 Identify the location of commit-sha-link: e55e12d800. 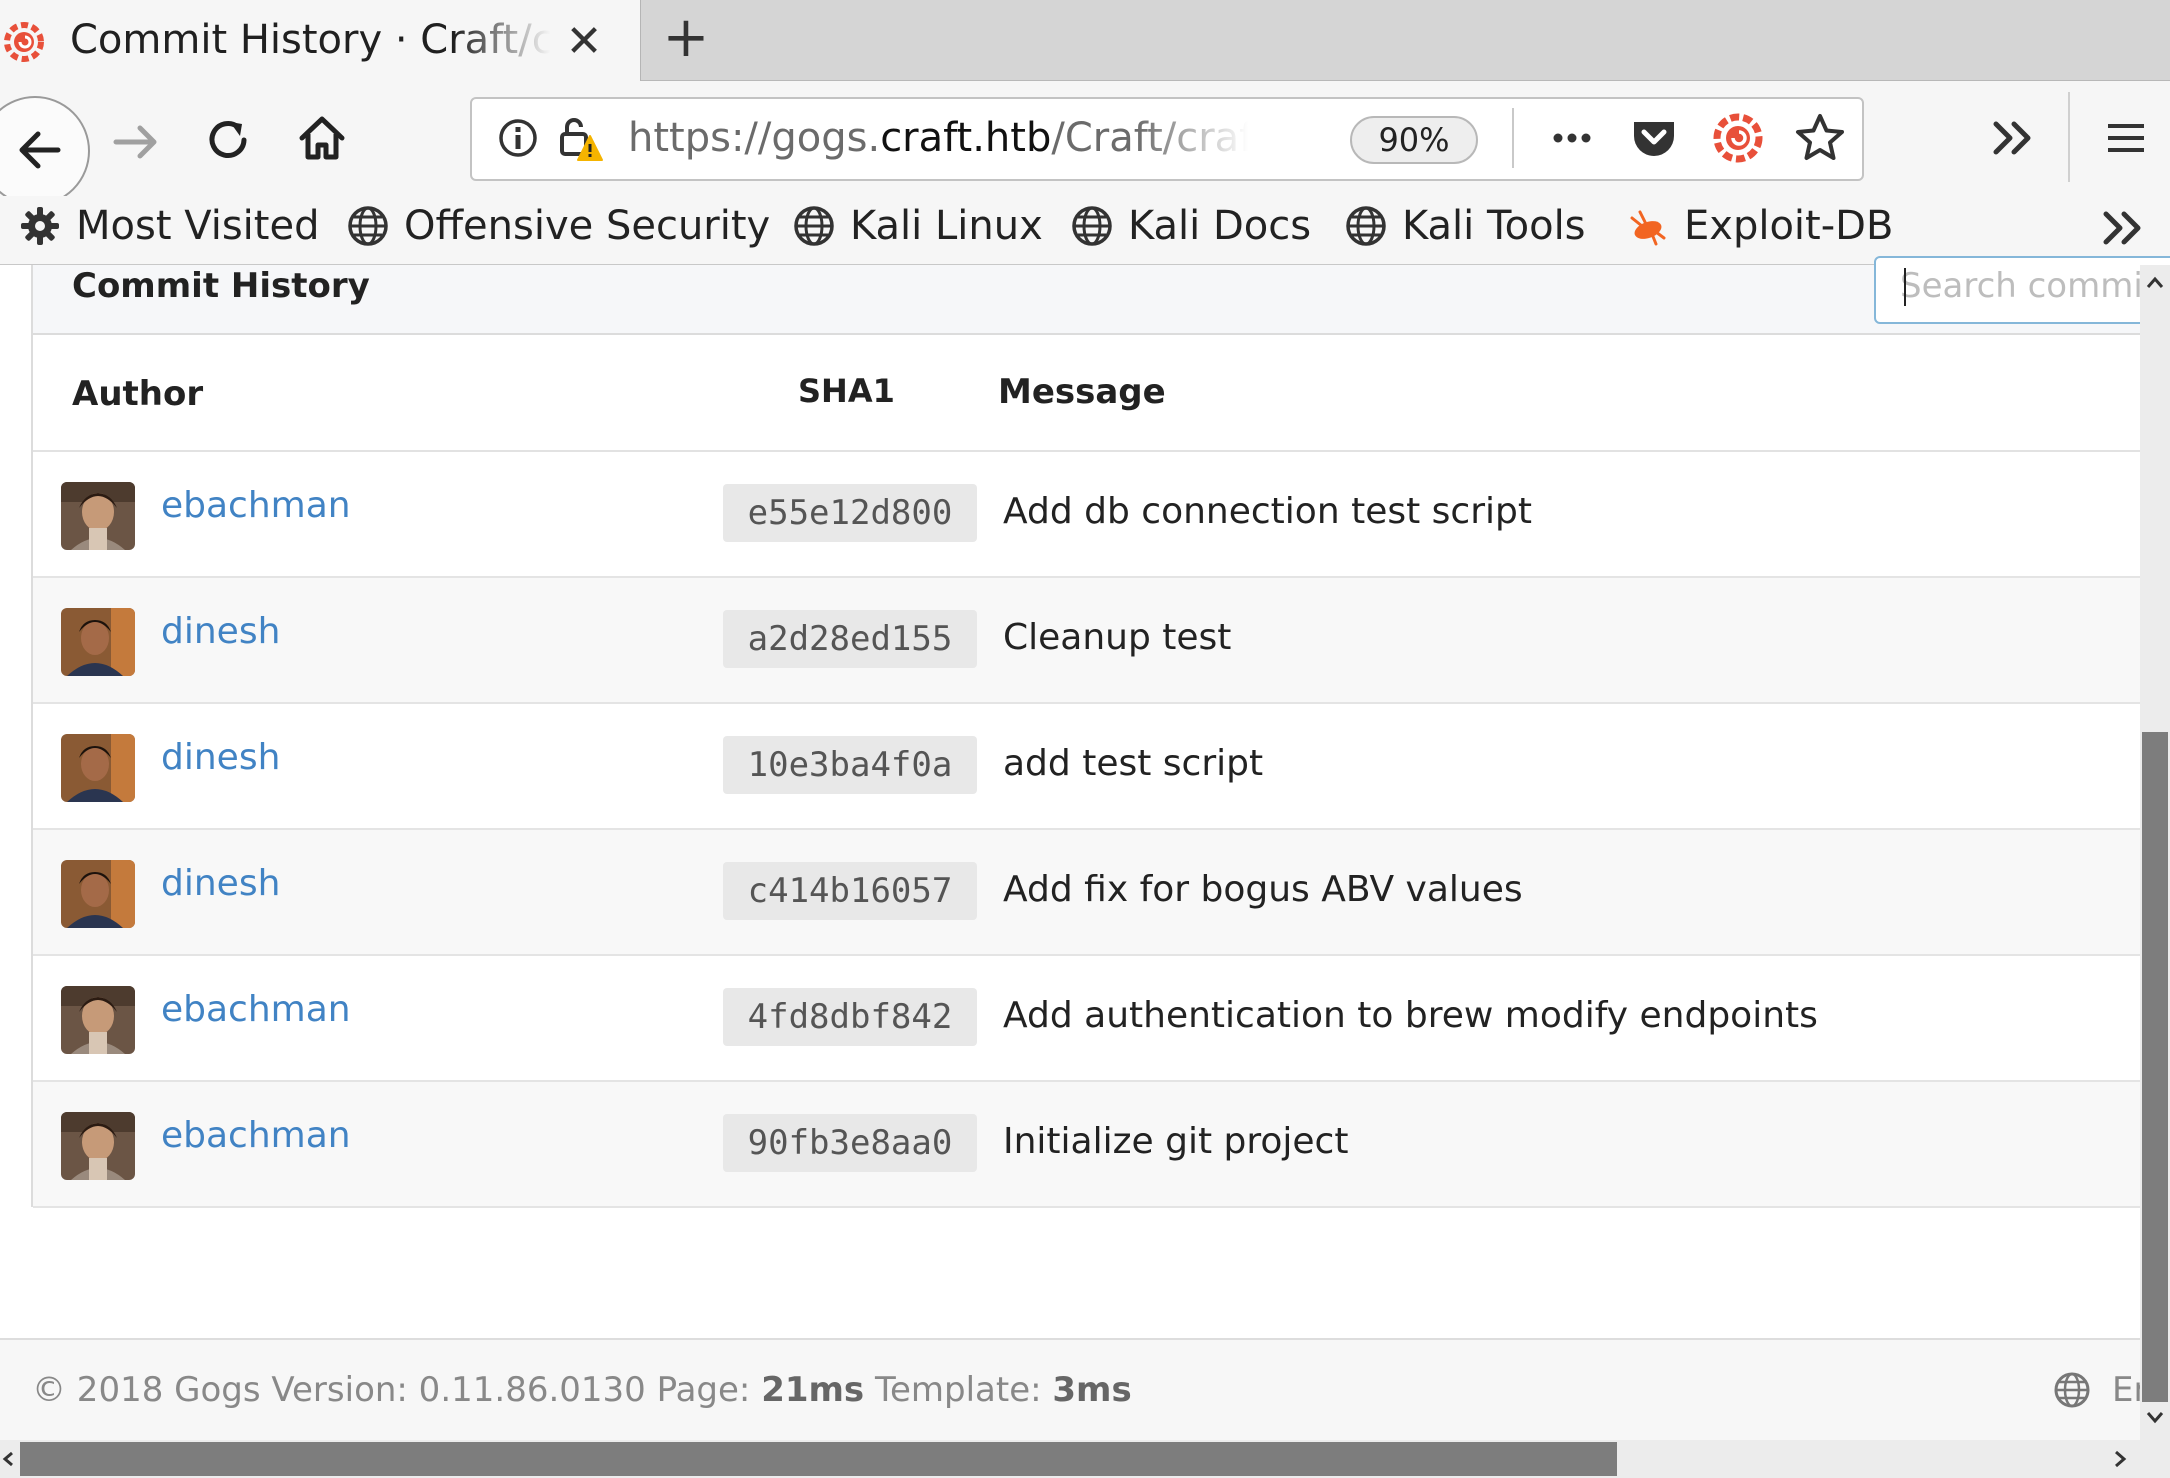
(850, 513).